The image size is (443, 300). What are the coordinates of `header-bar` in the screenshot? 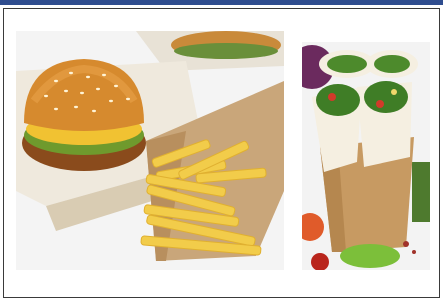 It's located at (221, 2).